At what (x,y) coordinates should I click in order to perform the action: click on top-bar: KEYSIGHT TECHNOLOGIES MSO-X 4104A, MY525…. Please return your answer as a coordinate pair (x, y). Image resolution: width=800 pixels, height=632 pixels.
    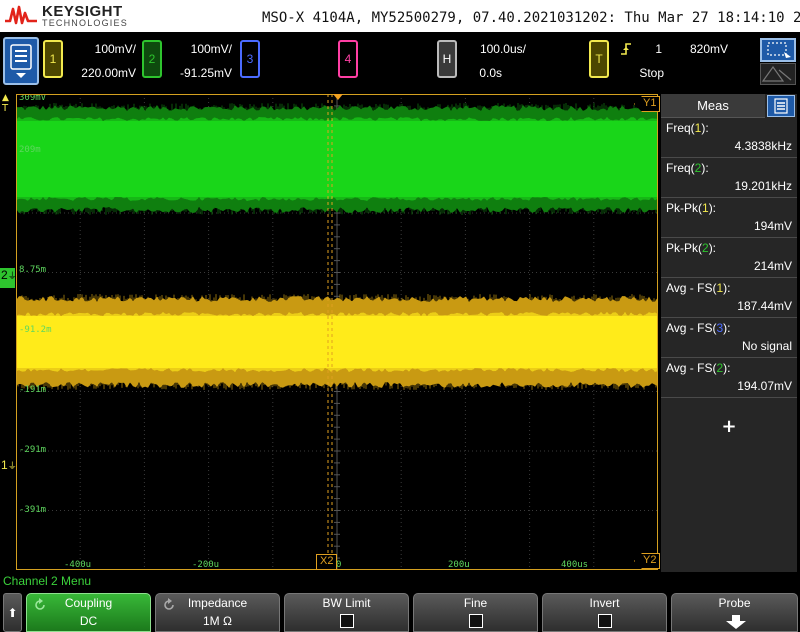
    Looking at the image, I should click on (400, 16).